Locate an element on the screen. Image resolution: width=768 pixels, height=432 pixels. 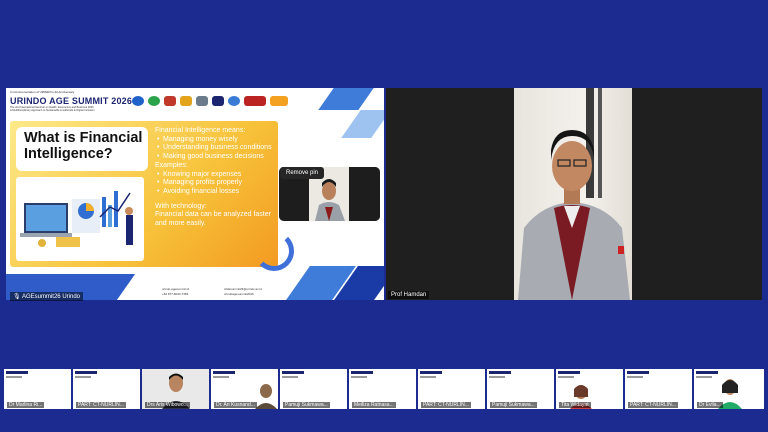
decor-ring is located at coordinates (274, 251).